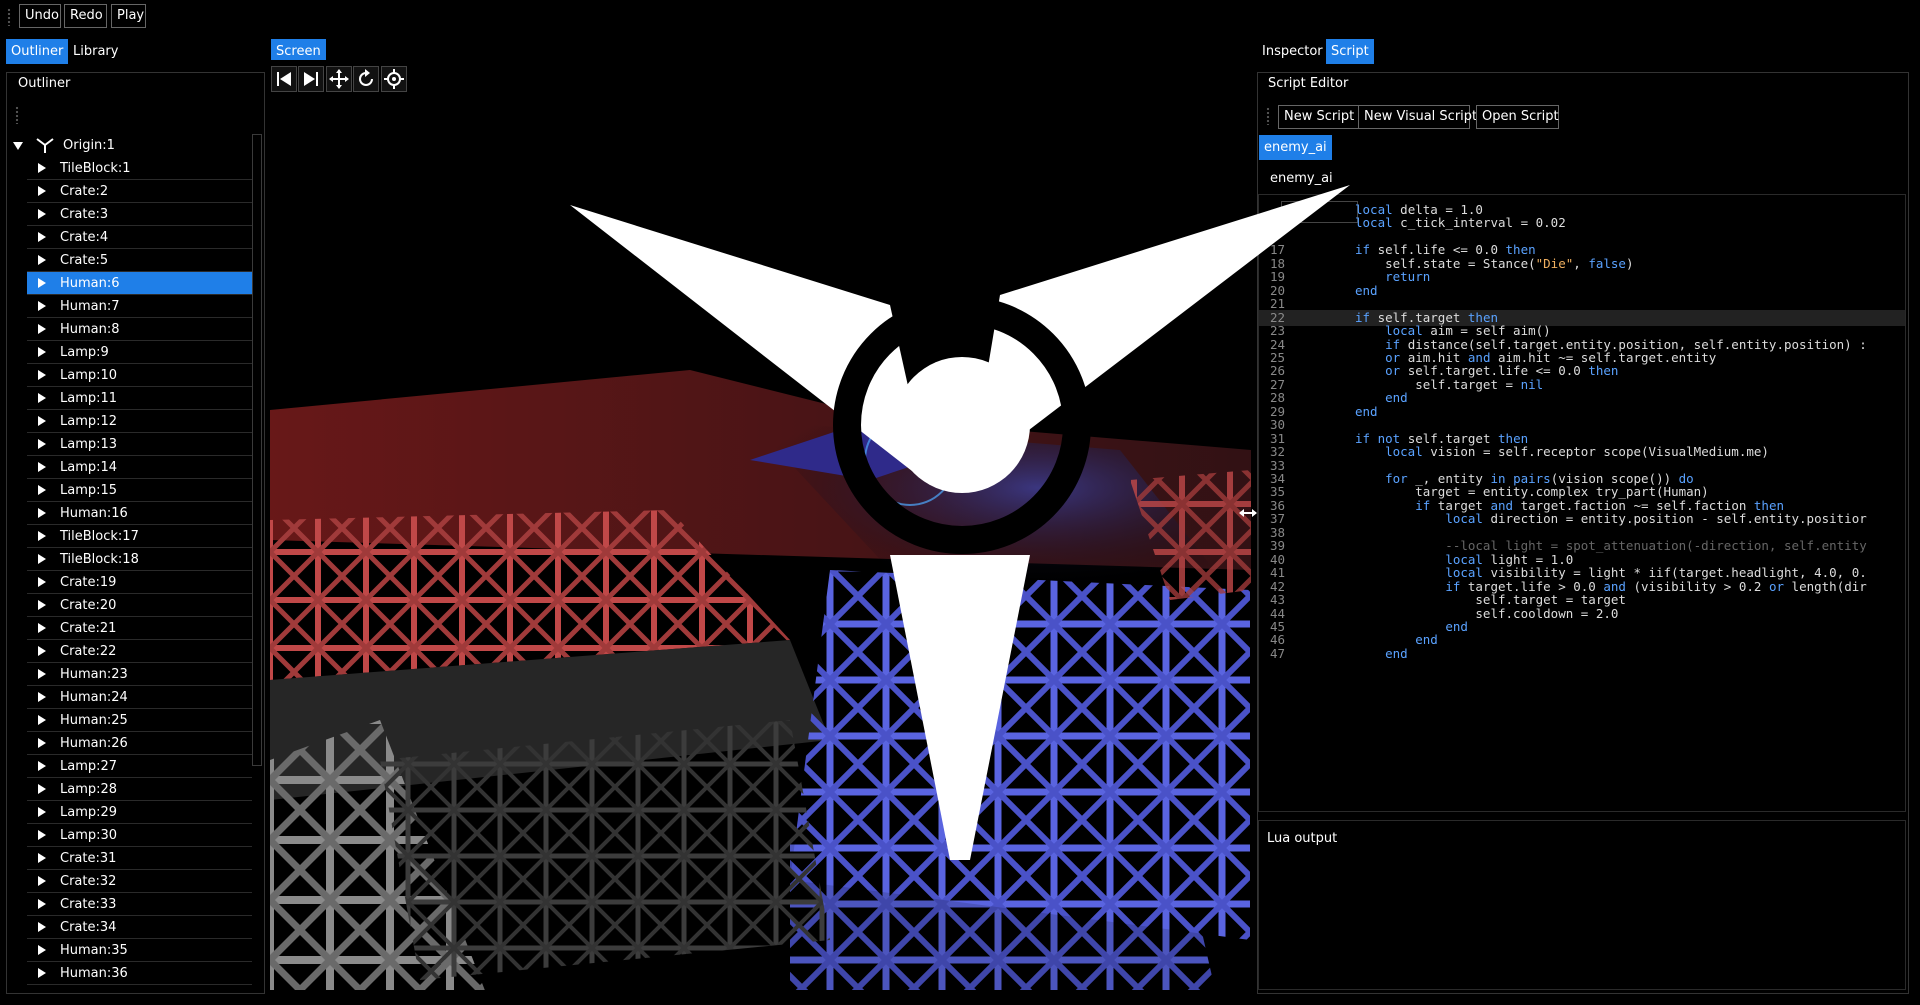  I want to click on script-toolbar-grip, so click(1268, 116).